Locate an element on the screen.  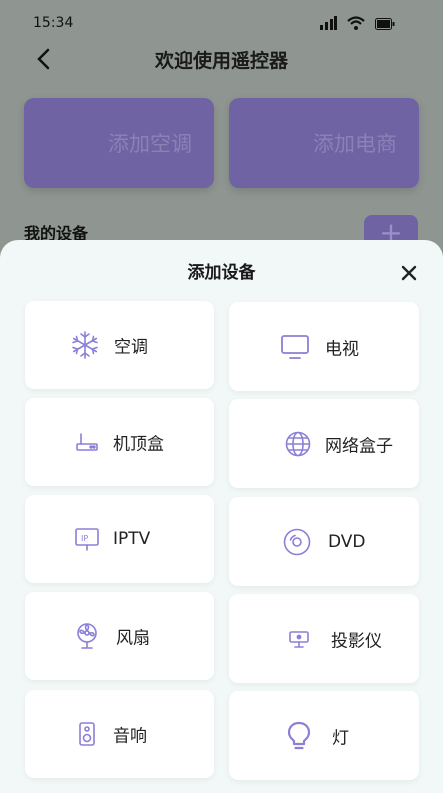
wifi-icon is located at coordinates (356, 23).